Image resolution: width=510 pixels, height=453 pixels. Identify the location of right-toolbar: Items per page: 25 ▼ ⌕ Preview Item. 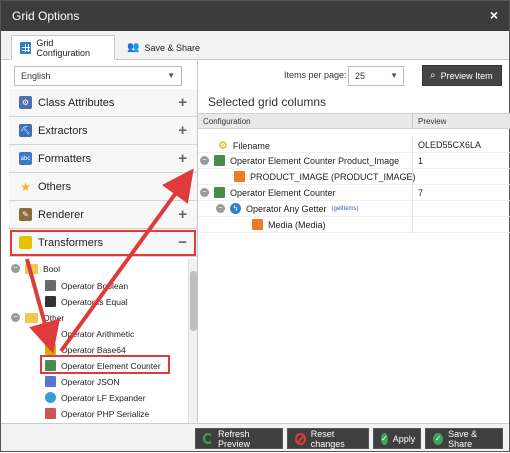
(354, 76).